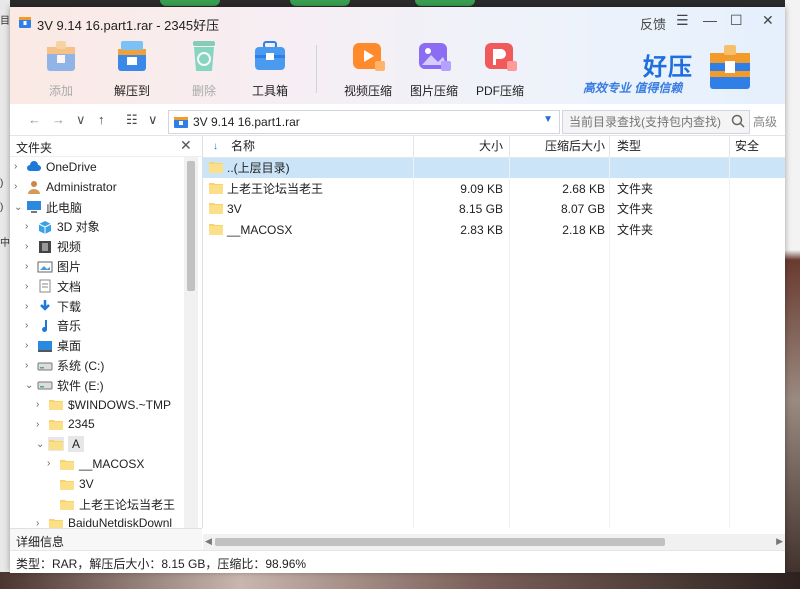 Image resolution: width=800 pixels, height=589 pixels. Describe the element at coordinates (191, 342) in the screenshot. I see `tree-vertical-scrollbar` at that location.